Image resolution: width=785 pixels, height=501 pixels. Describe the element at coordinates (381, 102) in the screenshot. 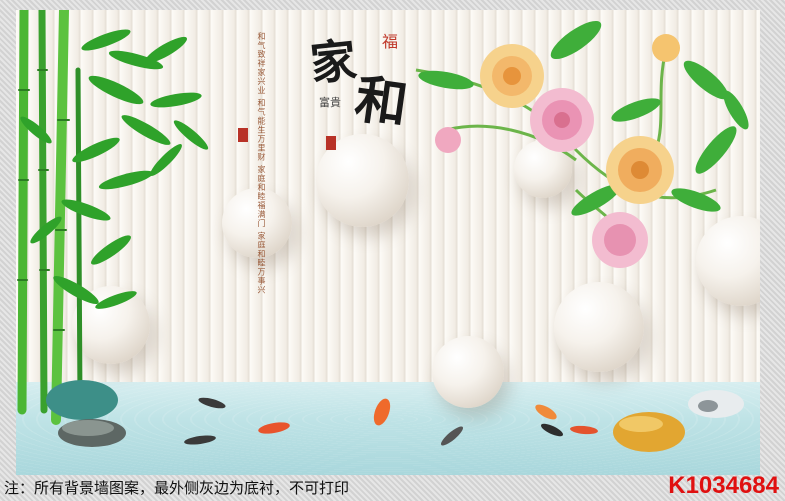

I see `calligraphy-char: 和` at that location.